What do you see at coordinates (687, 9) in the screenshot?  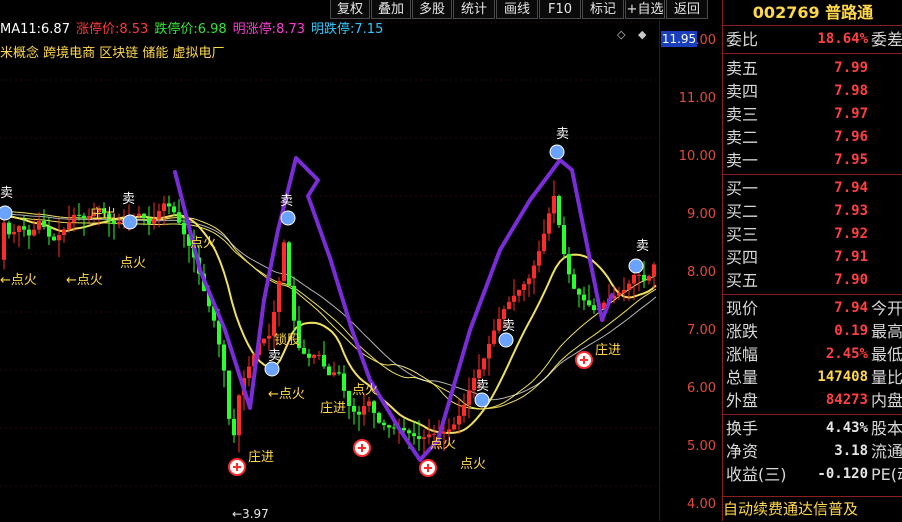 I see `toolbar-button-8: 返回` at bounding box center [687, 9].